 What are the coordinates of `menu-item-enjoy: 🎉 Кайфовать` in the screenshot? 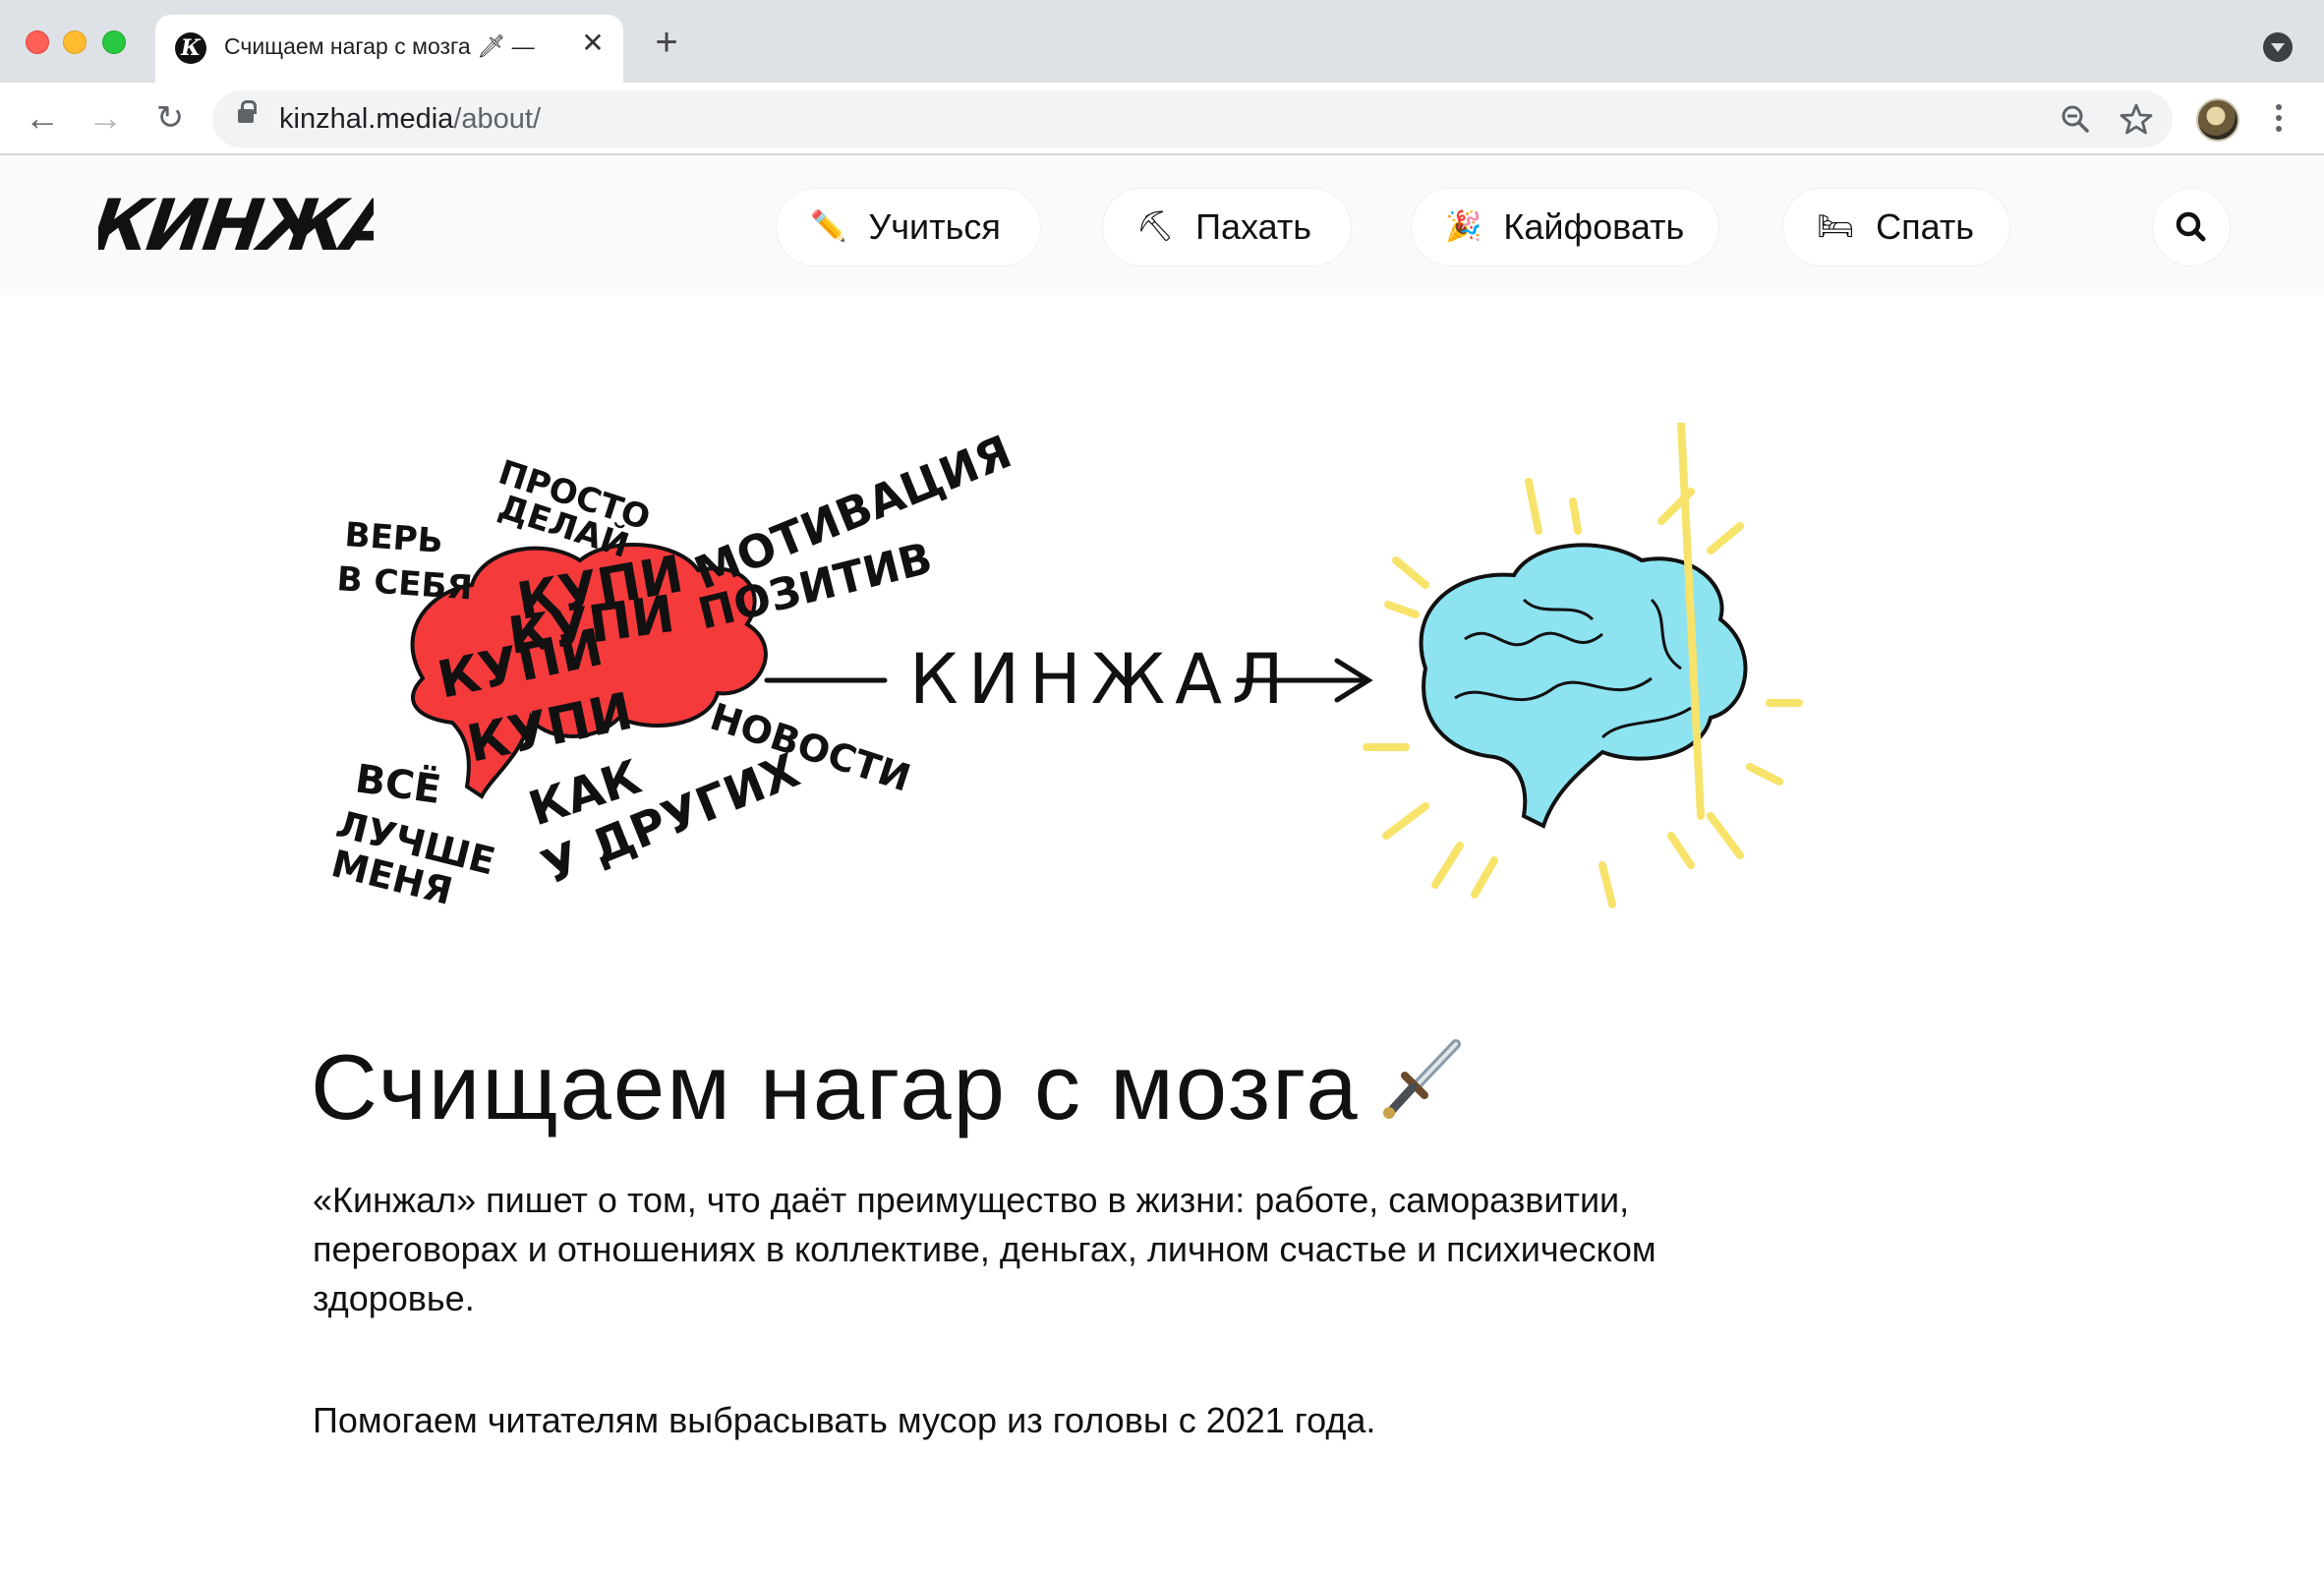 It's located at (1565, 227).